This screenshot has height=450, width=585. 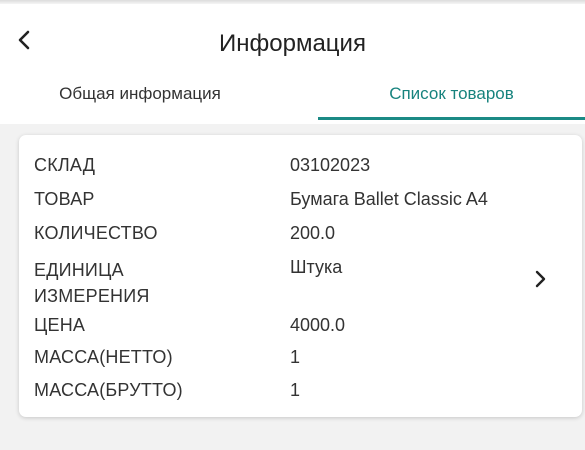 I want to click on field-label: ТОВАР, so click(x=64, y=199).